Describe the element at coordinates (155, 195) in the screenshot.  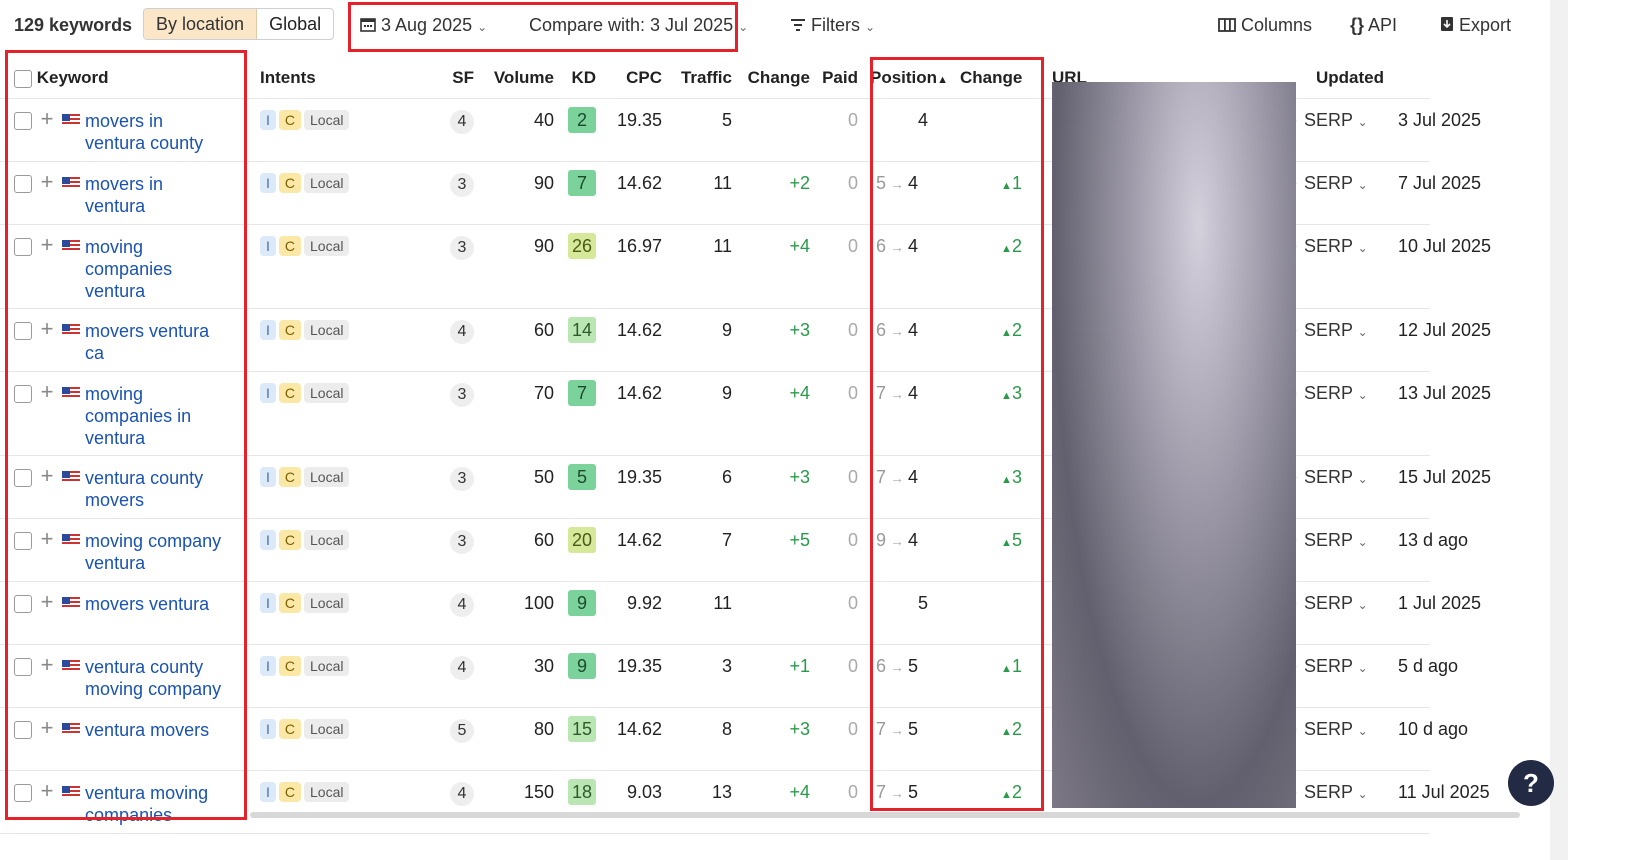
I see `keyword-link: movers in ventura` at that location.